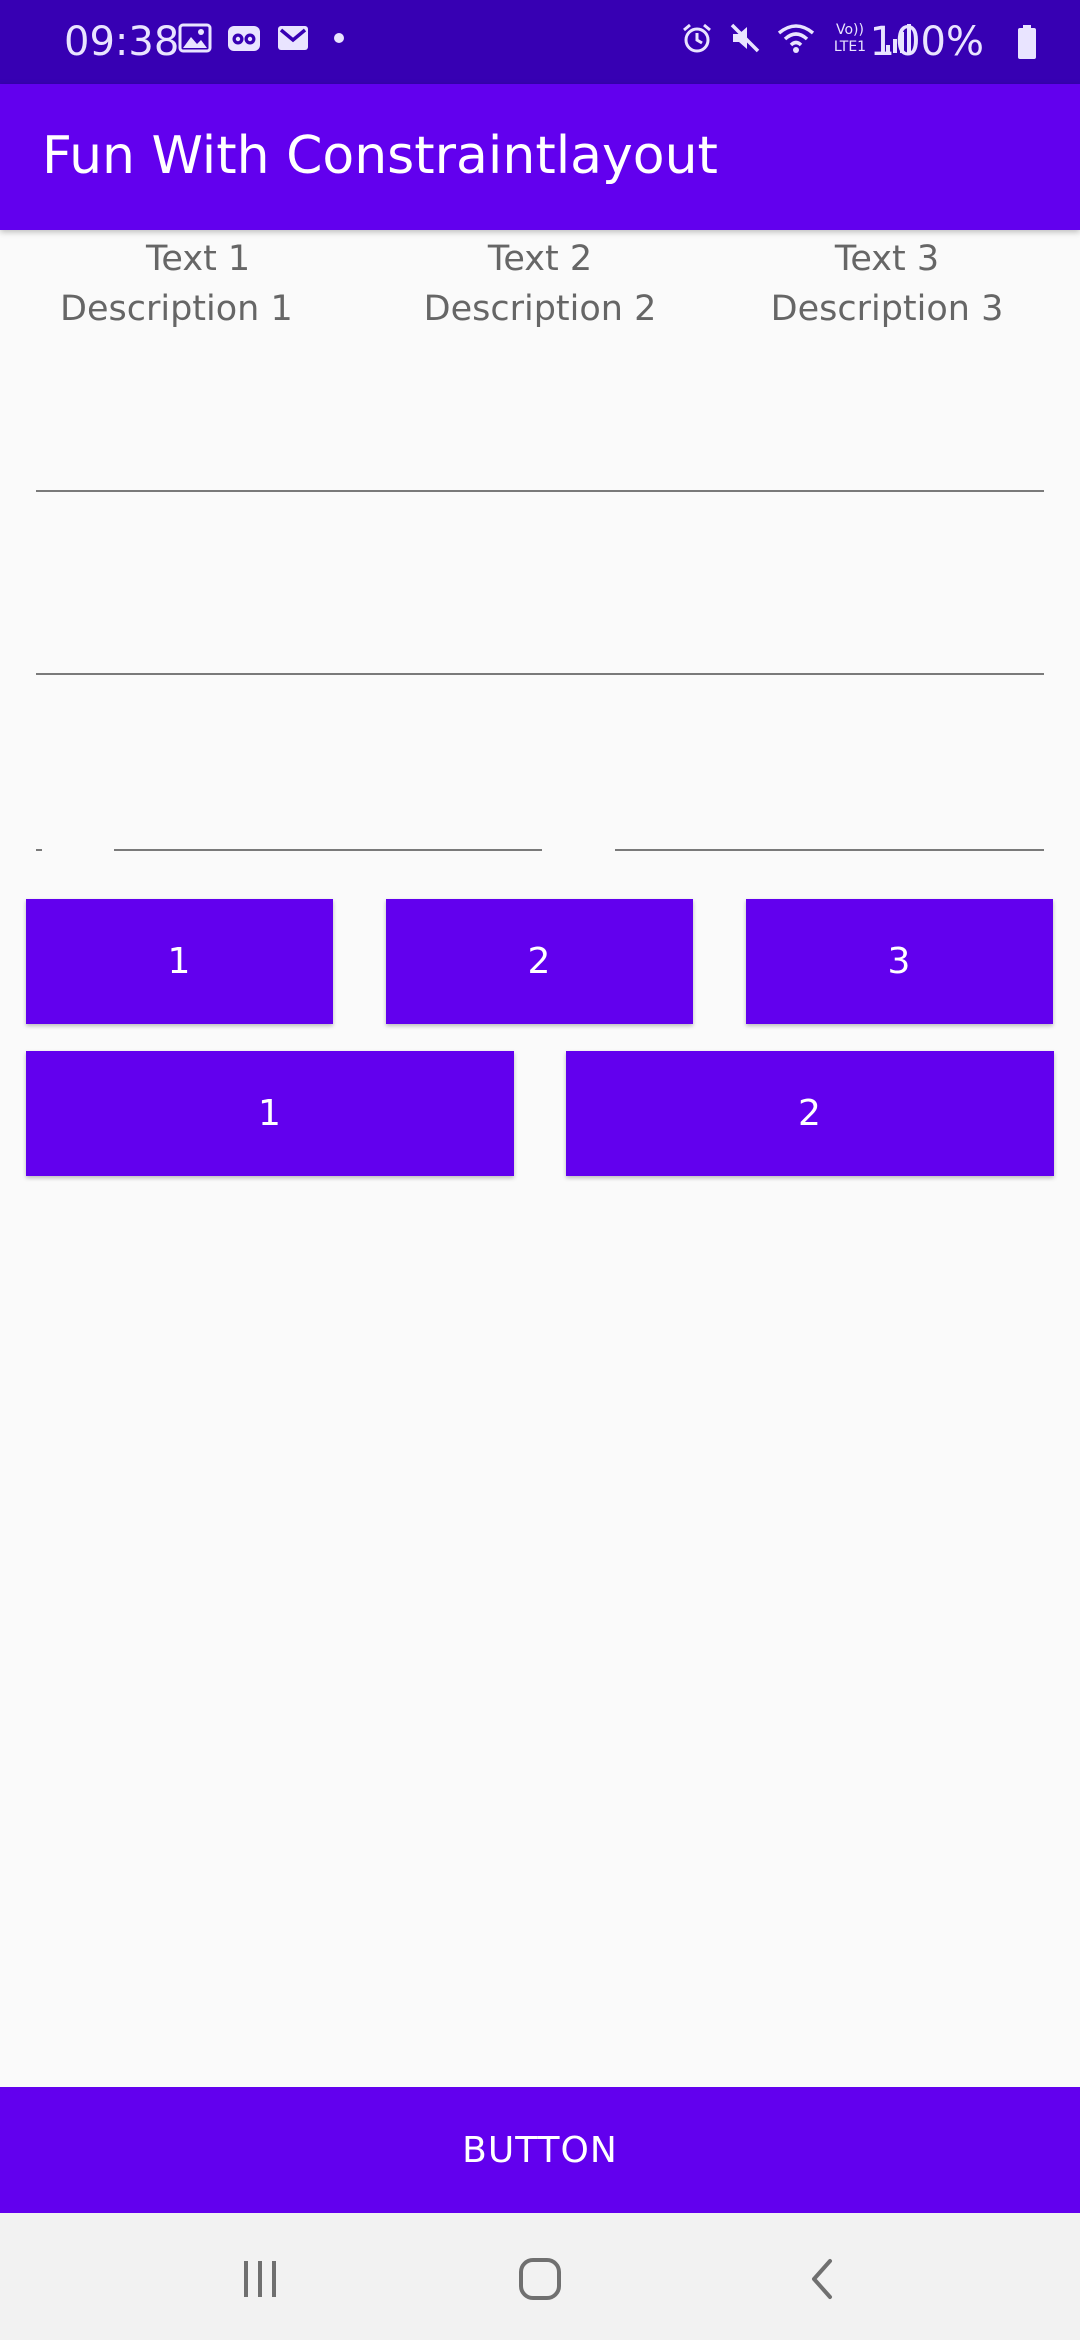  What do you see at coordinates (540, 284) in the screenshot?
I see `text-column-2: Text 2 Description 2` at bounding box center [540, 284].